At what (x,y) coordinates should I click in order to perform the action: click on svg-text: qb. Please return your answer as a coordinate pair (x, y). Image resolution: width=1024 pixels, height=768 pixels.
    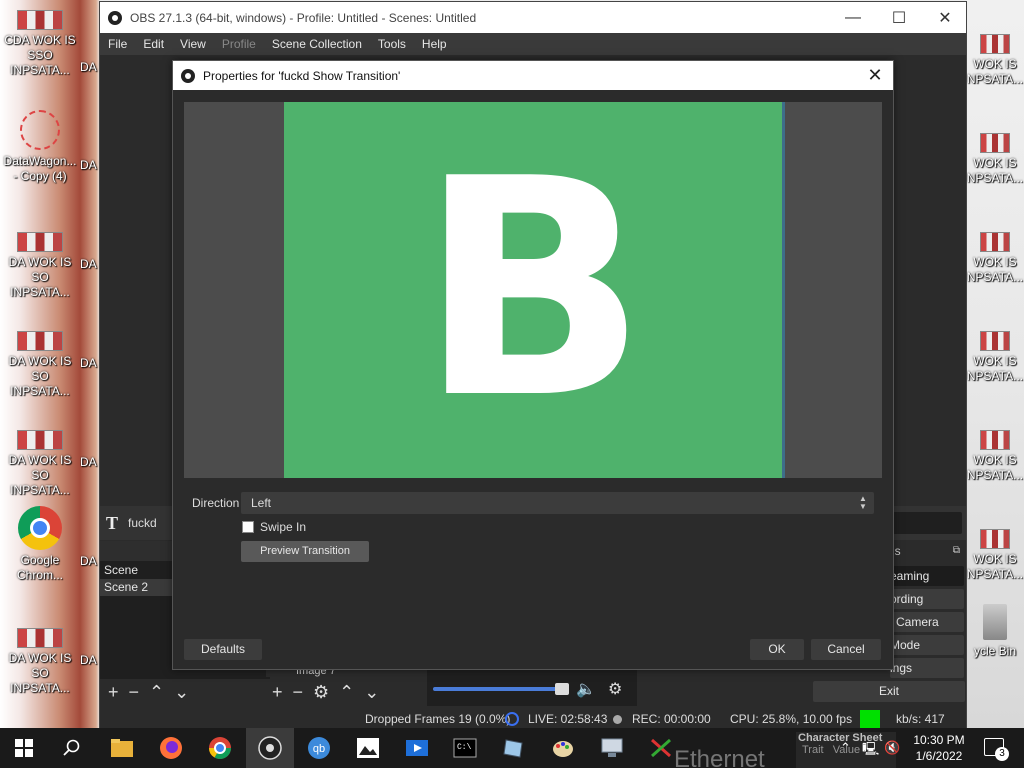
    Looking at the image, I should click on (319, 749).